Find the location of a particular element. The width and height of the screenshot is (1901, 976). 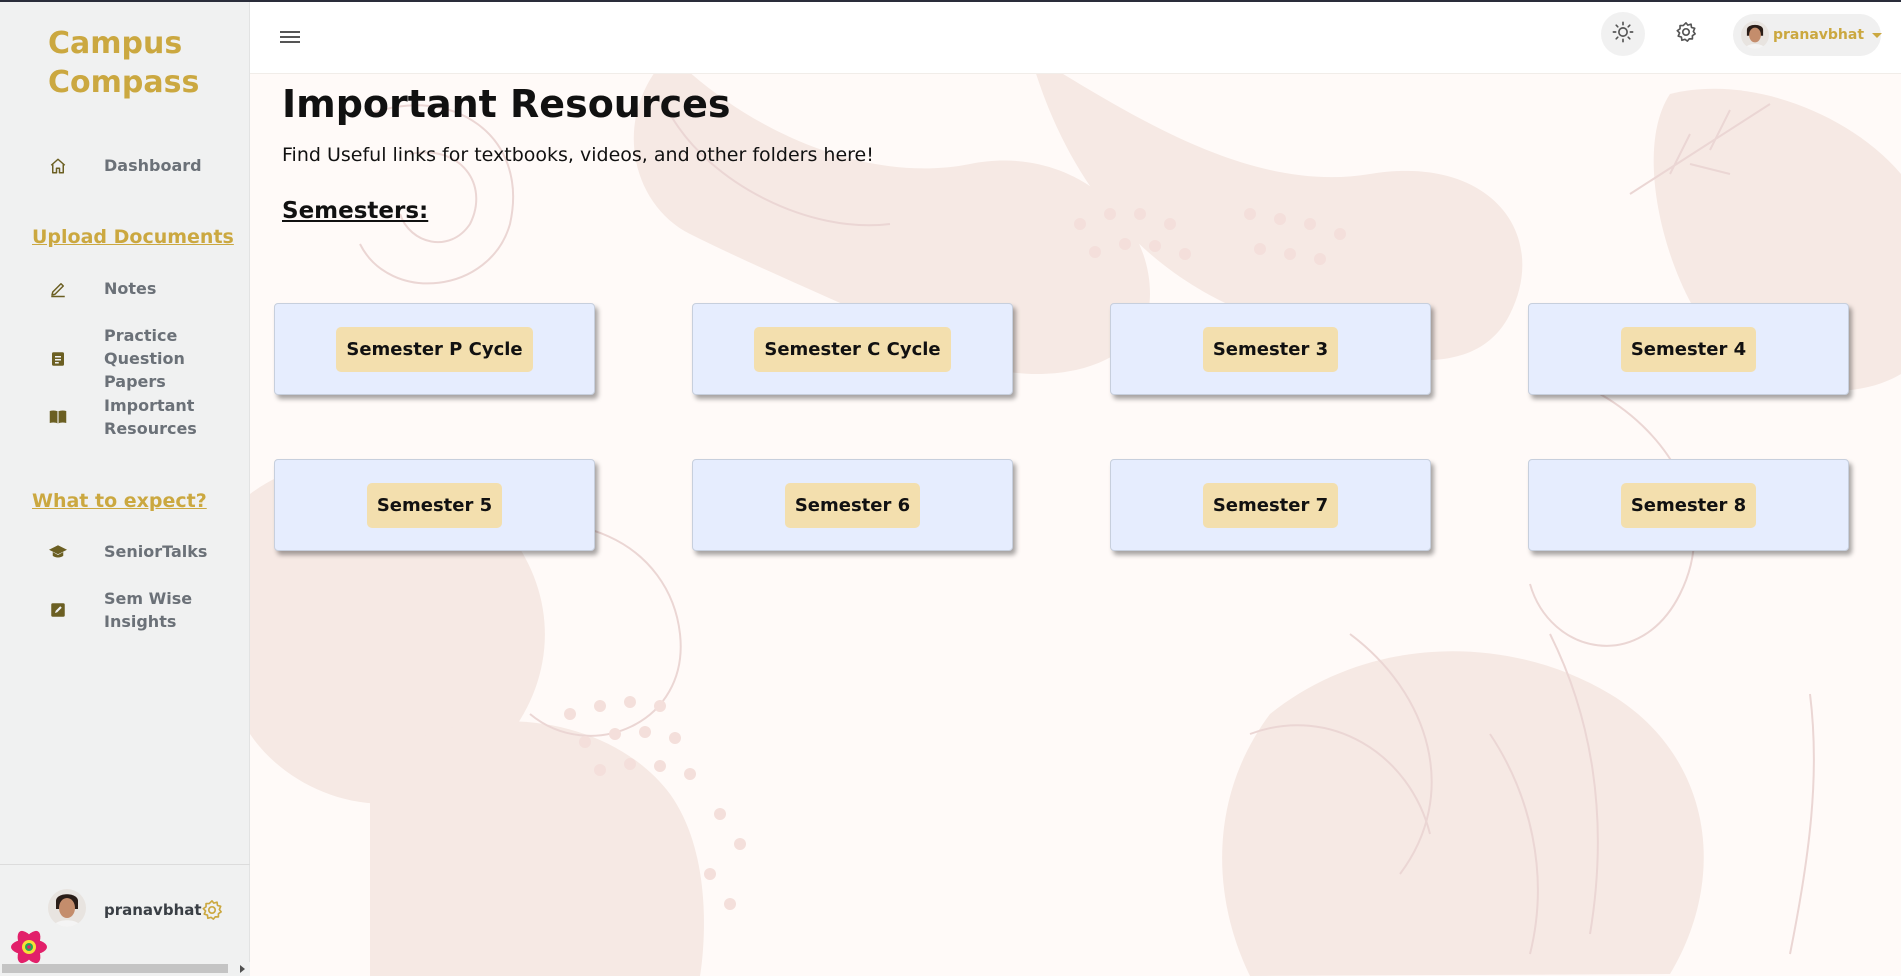

user-menu-button: pranavbhat is located at coordinates (1808, 35).